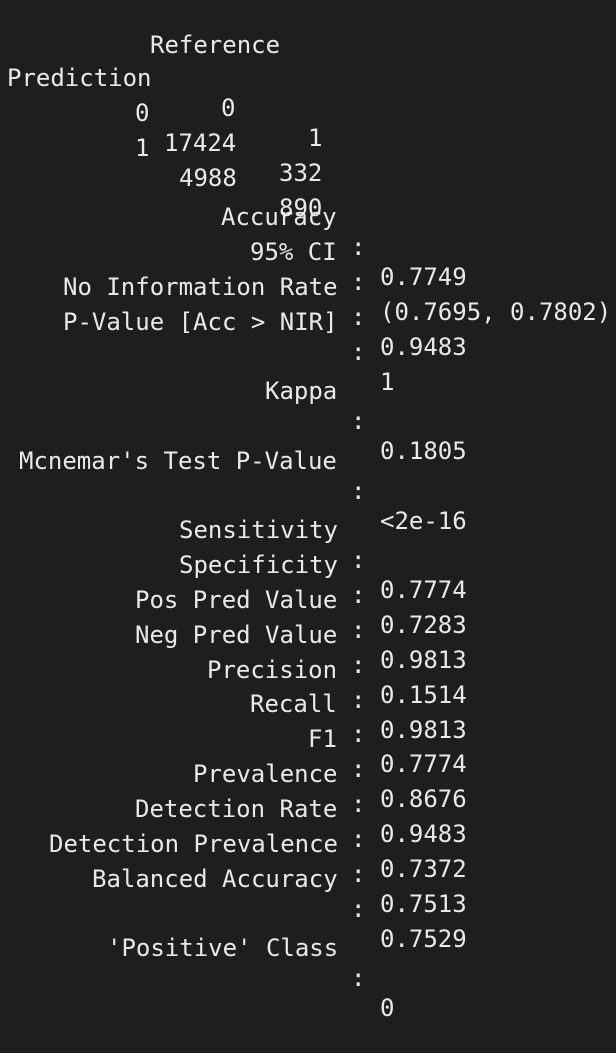 This screenshot has width=616, height=1053. What do you see at coordinates (200, 287) in the screenshot?
I see `stat-label: No Information Rate` at bounding box center [200, 287].